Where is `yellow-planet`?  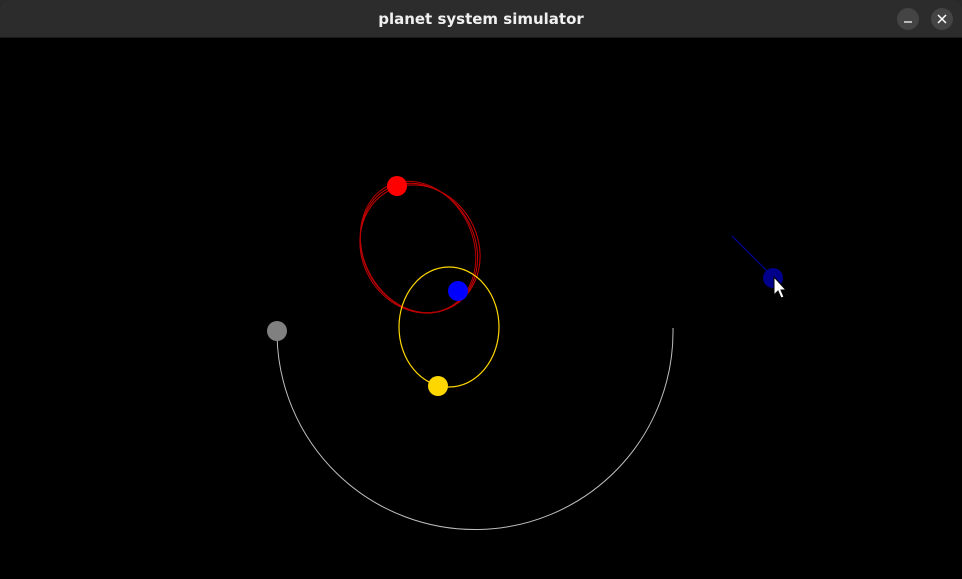 yellow-planet is located at coordinates (438, 386).